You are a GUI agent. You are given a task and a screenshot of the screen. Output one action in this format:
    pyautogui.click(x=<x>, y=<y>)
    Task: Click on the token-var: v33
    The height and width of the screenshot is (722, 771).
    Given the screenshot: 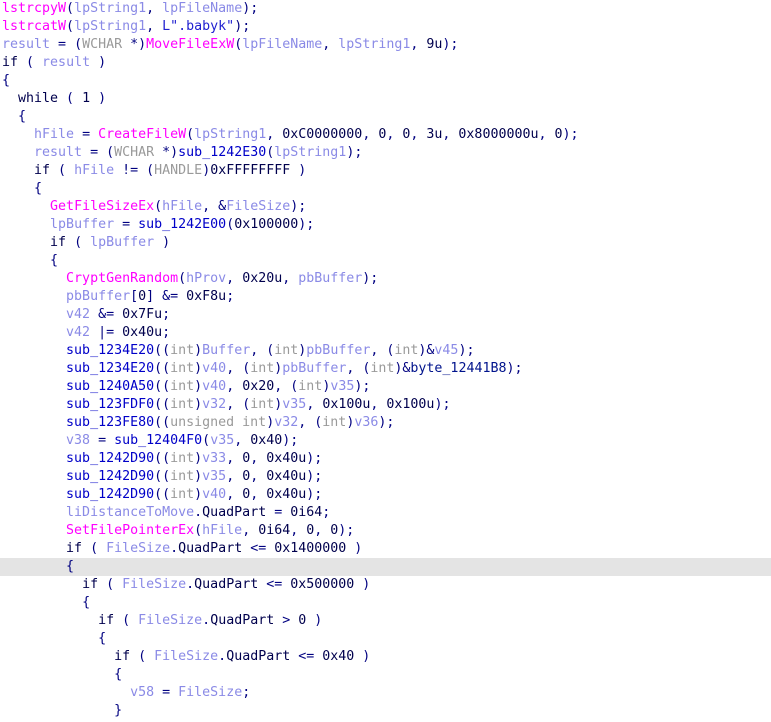 What is the action you would take?
    pyautogui.click(x=214, y=458)
    